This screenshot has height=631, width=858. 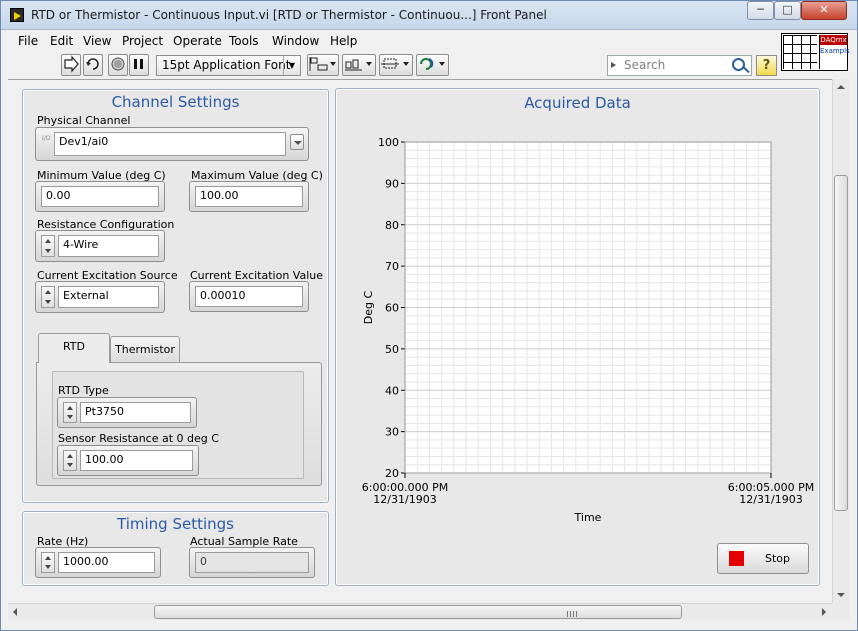 What do you see at coordinates (48, 246) in the screenshot?
I see `resistance-config-stepper-icon` at bounding box center [48, 246].